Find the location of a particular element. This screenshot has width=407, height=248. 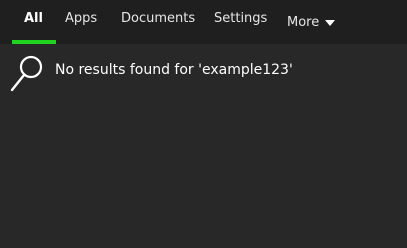

tab-settings: Settings is located at coordinates (240, 22).